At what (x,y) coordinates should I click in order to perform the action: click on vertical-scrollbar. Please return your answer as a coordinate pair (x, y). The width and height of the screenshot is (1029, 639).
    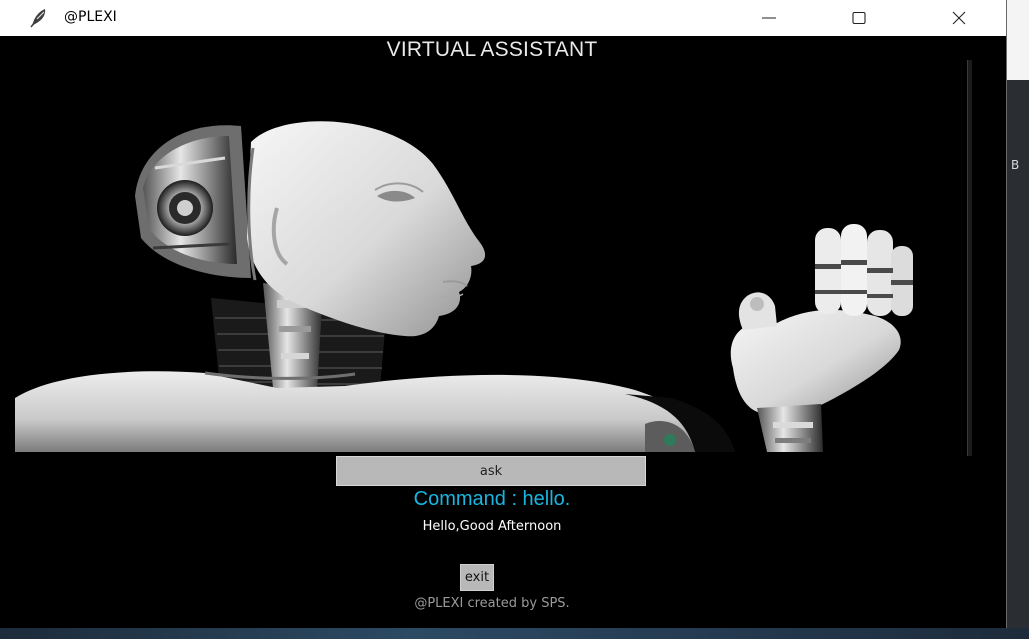
    Looking at the image, I should click on (969, 258).